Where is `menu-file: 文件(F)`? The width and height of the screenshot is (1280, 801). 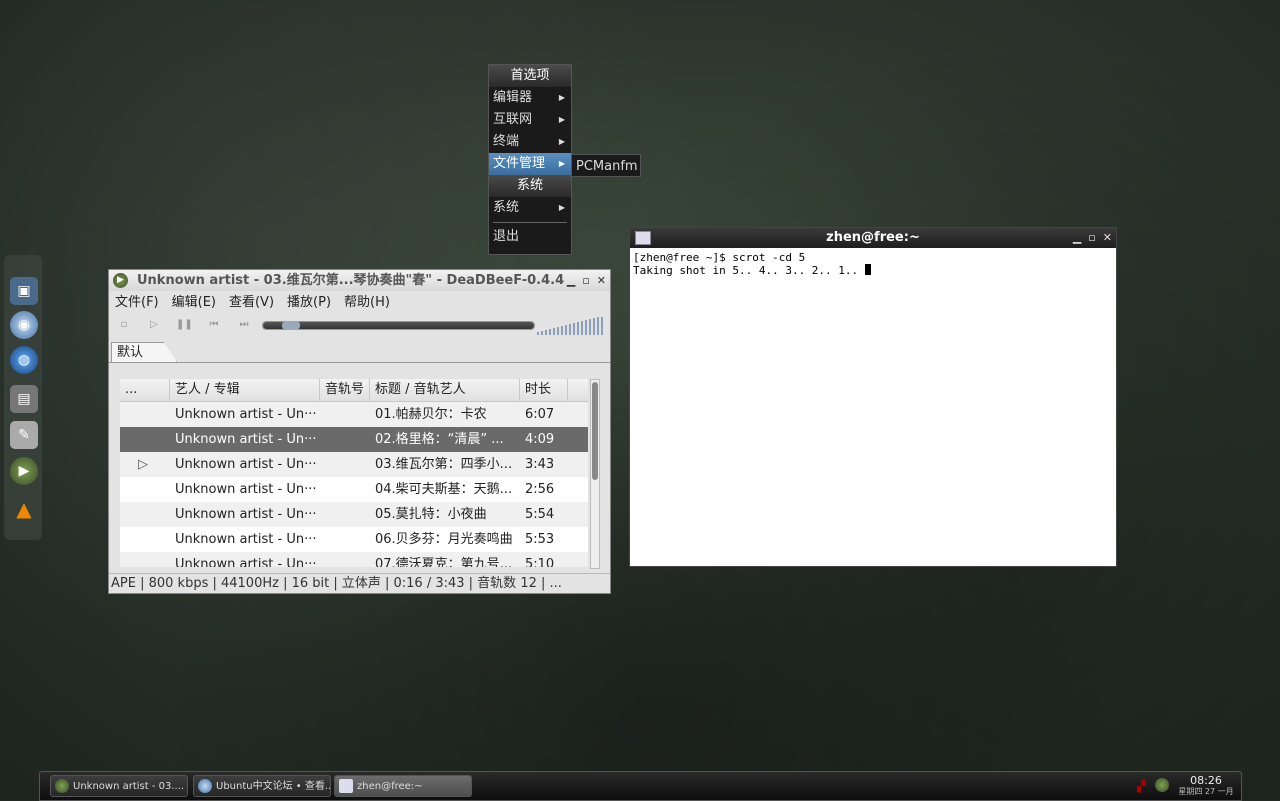 menu-file: 文件(F) is located at coordinates (140, 303).